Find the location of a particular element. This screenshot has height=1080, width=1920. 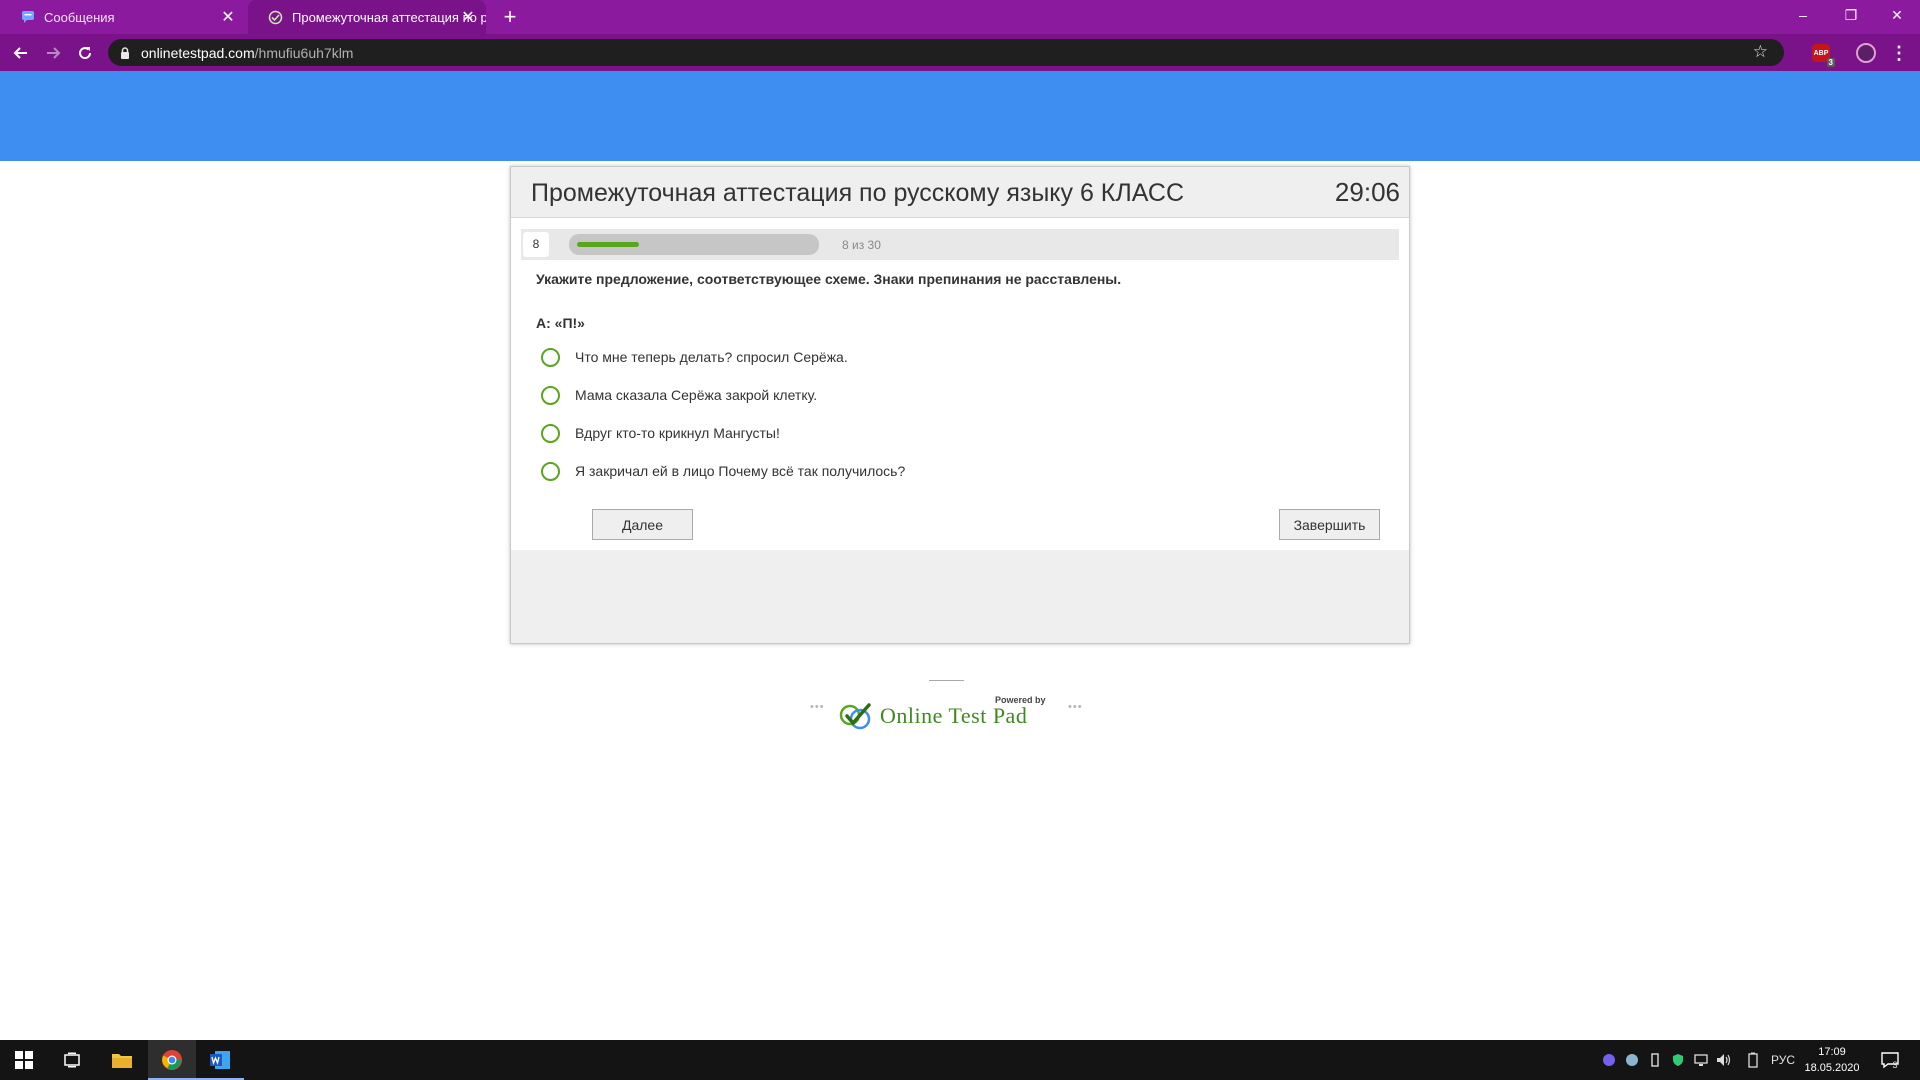

battery-tray-icon is located at coordinates (1753, 1060).